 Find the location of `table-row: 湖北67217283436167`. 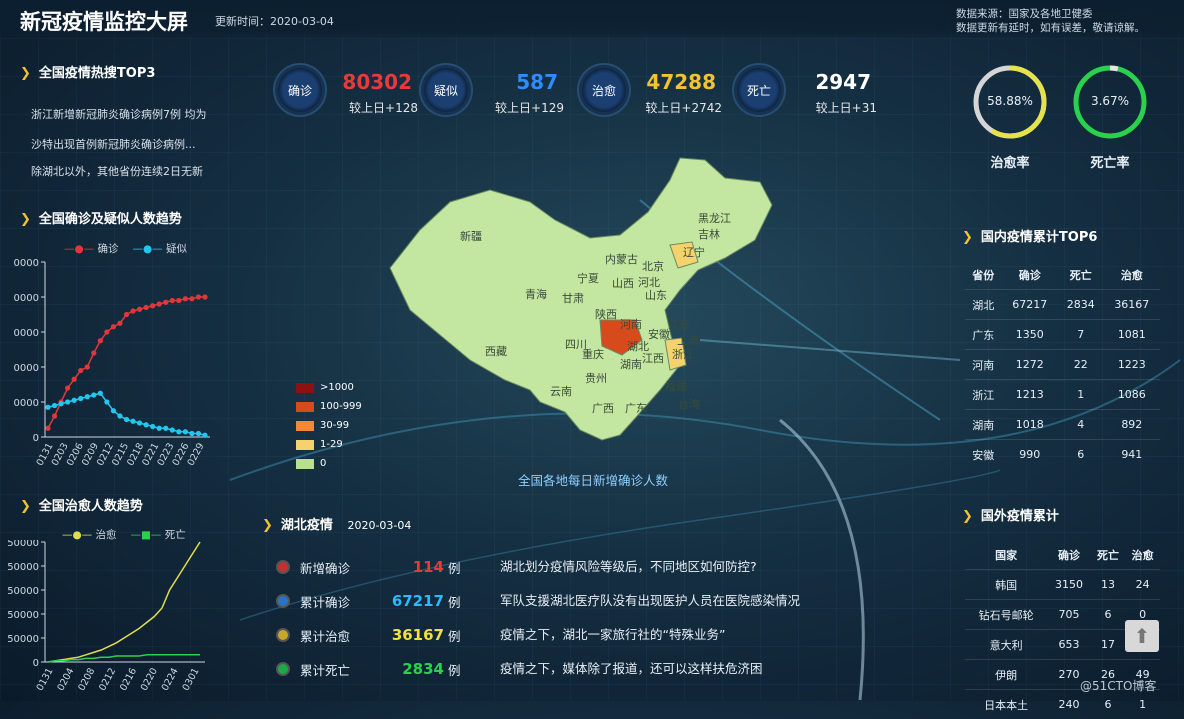

table-row: 湖北67217283436167 is located at coordinates (1062, 305).